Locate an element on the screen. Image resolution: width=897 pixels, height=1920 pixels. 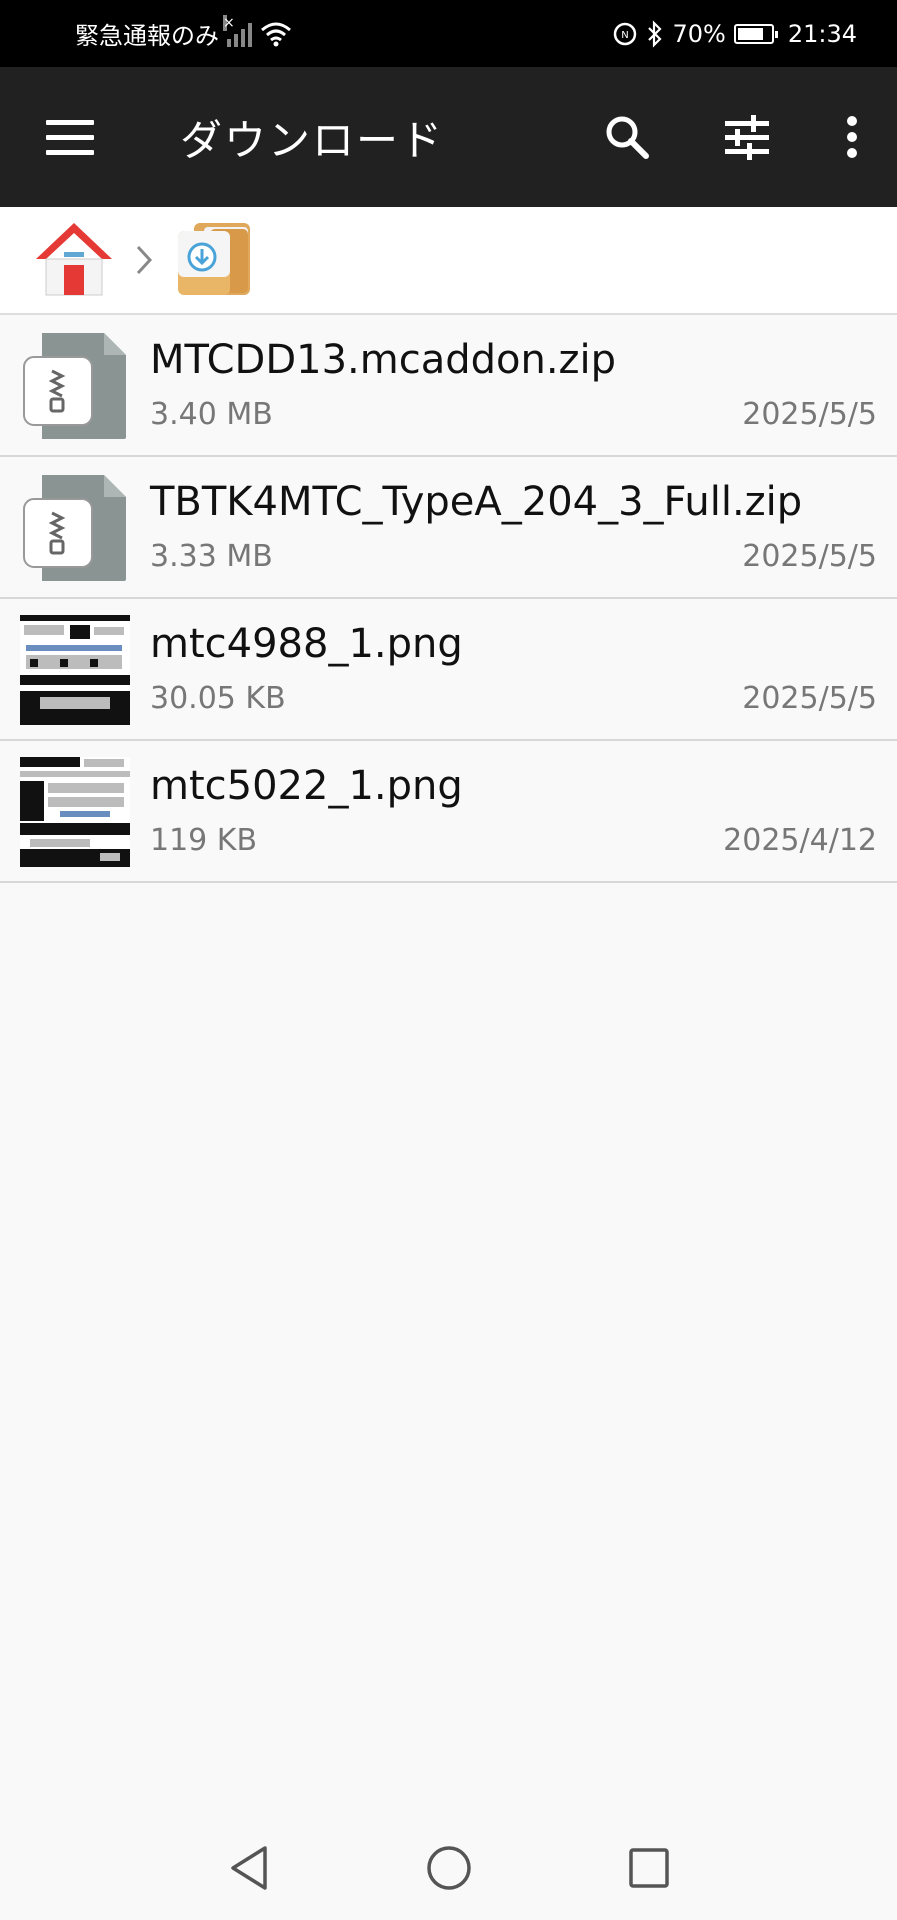
file-date: 2025/4/12 is located at coordinates (800, 840).